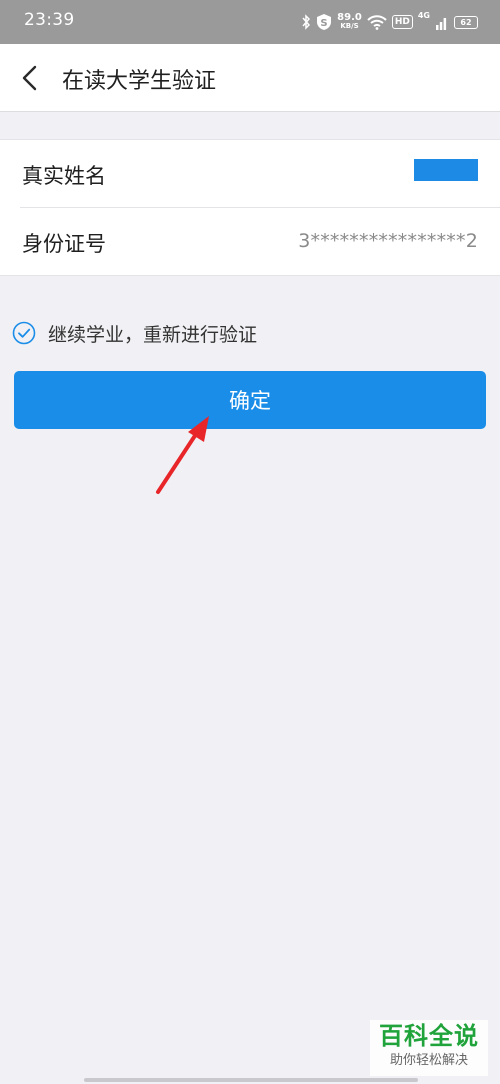  What do you see at coordinates (64, 244) in the screenshot?
I see `id-number-label: 身份证号` at bounding box center [64, 244].